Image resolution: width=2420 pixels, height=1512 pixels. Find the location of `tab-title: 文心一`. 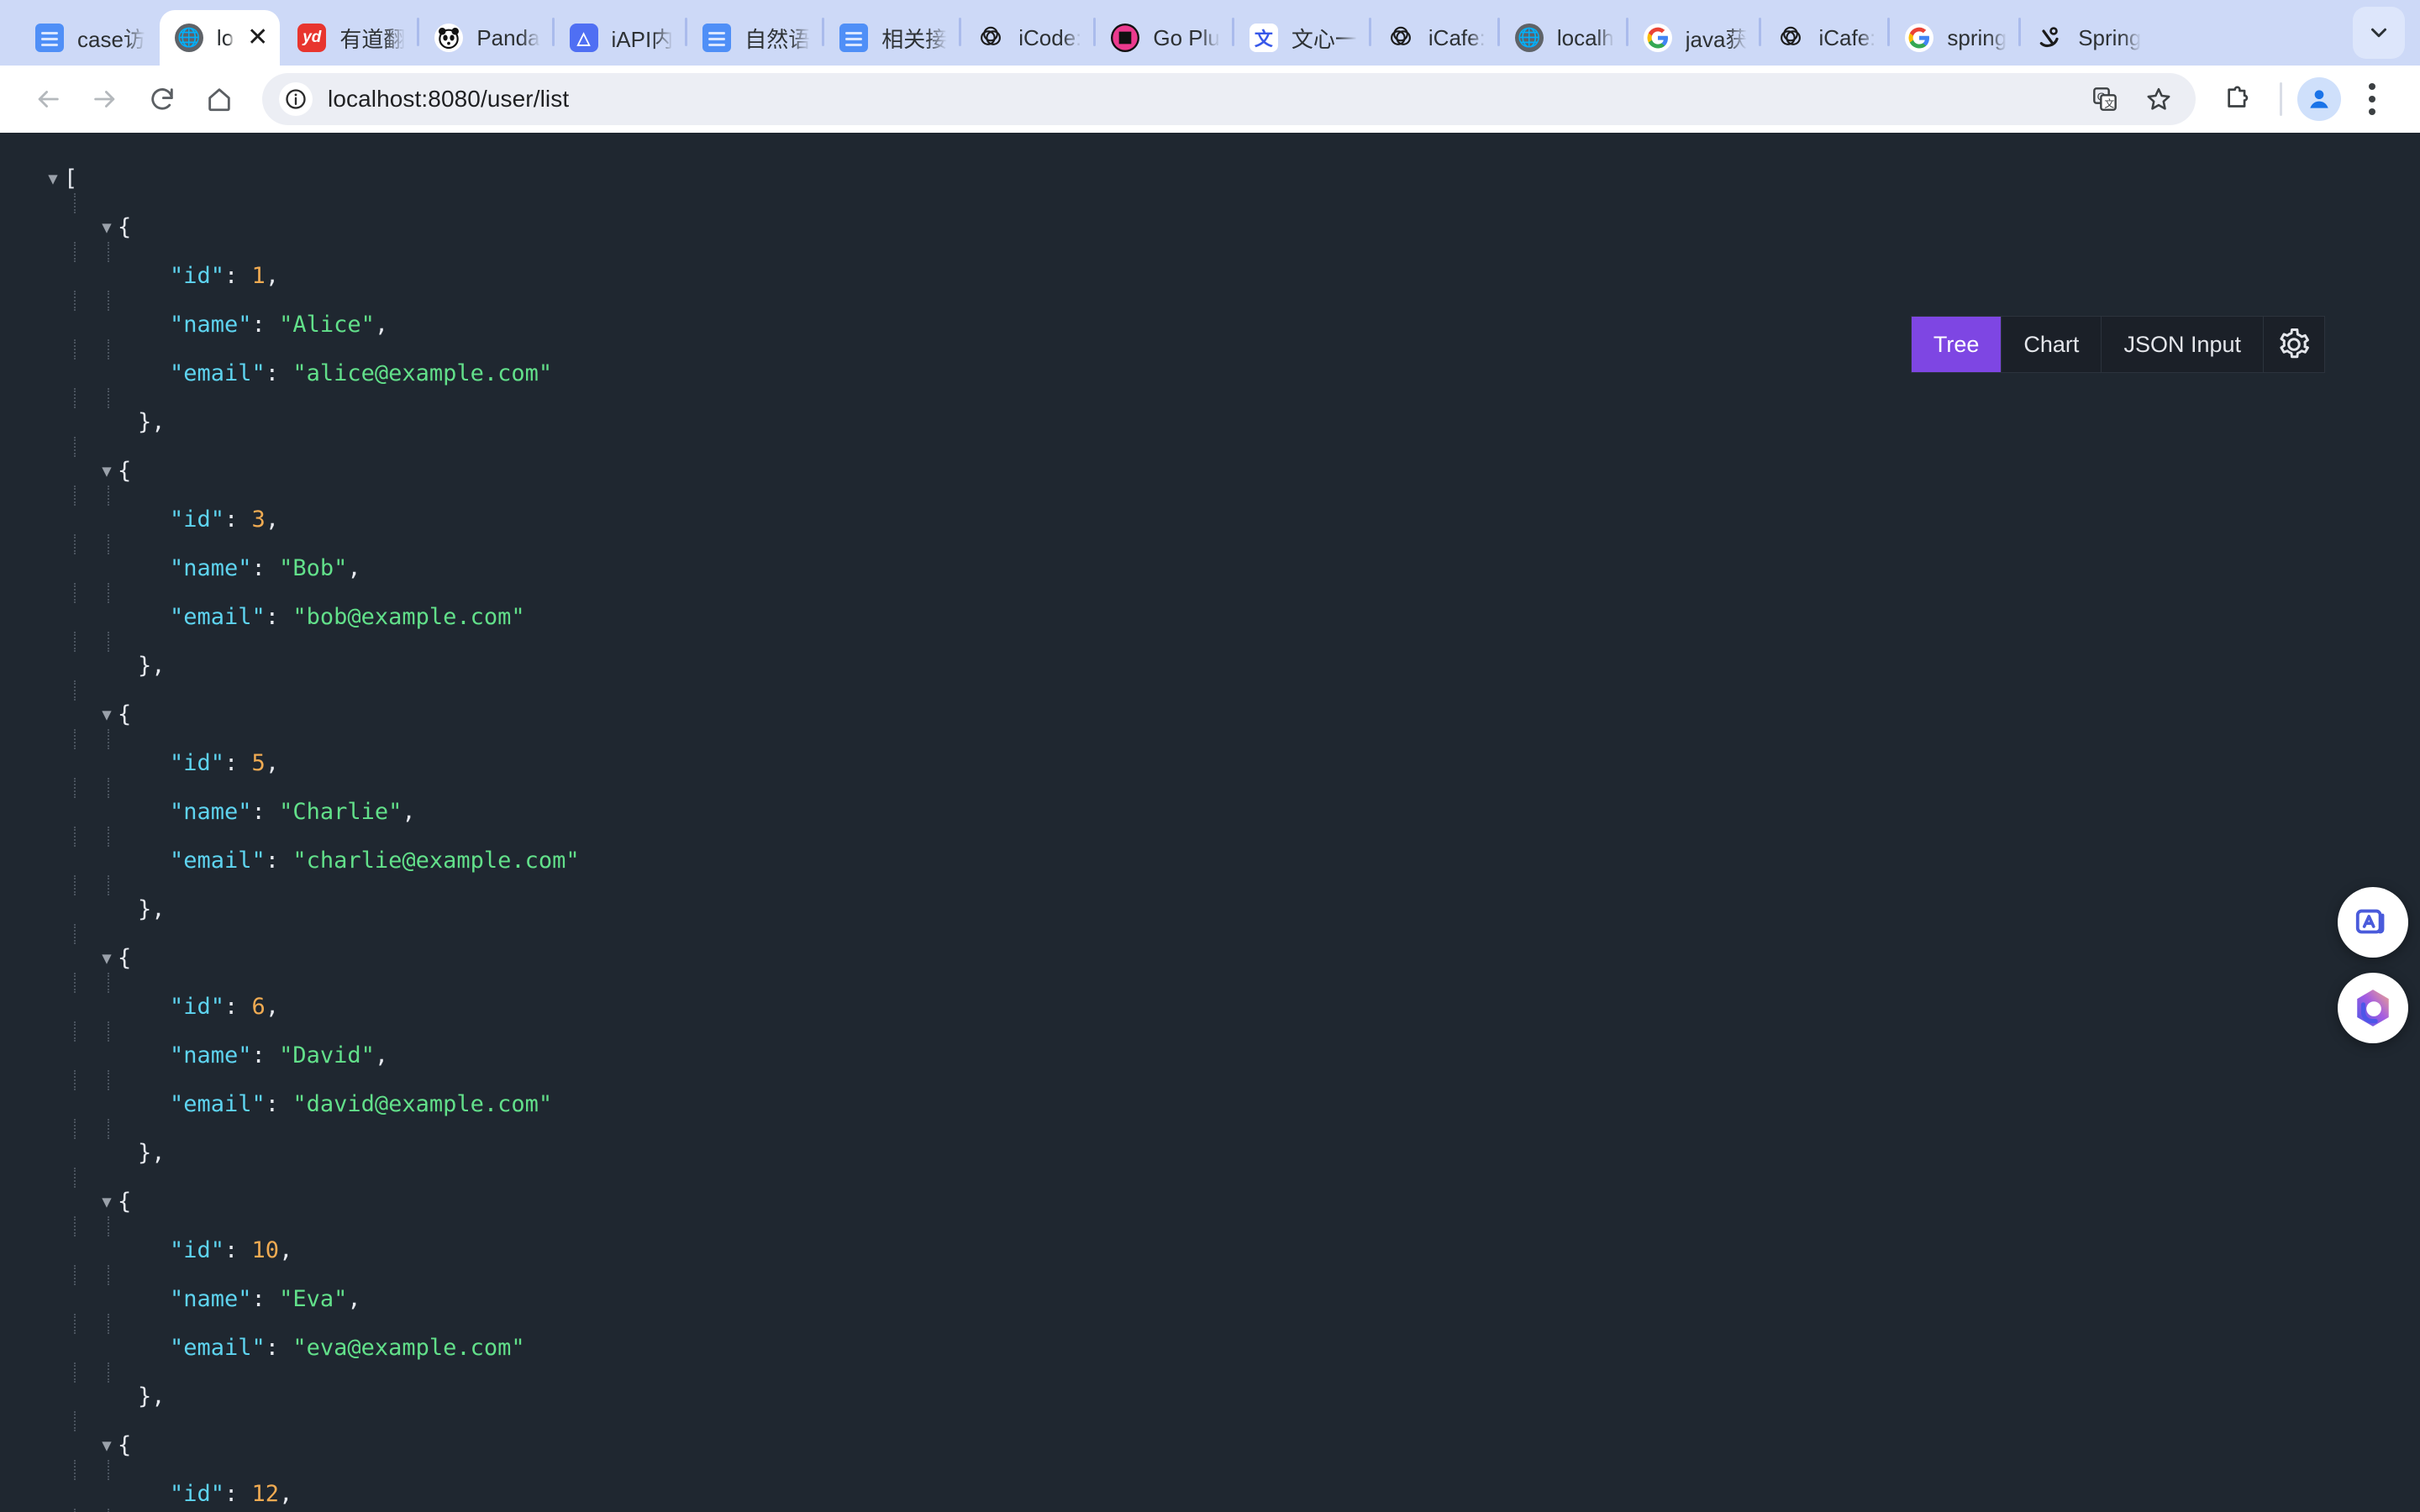

tab-title: 文心一 is located at coordinates (1324, 39).